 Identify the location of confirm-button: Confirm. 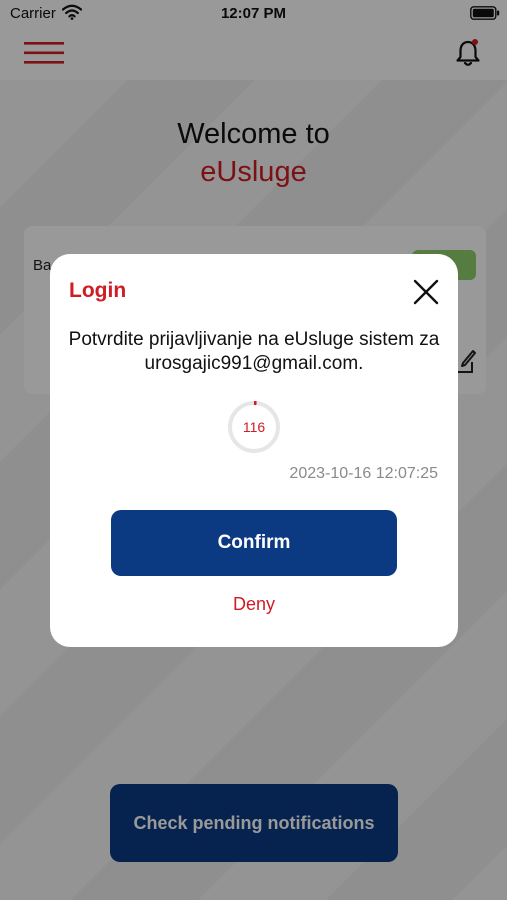
(254, 543).